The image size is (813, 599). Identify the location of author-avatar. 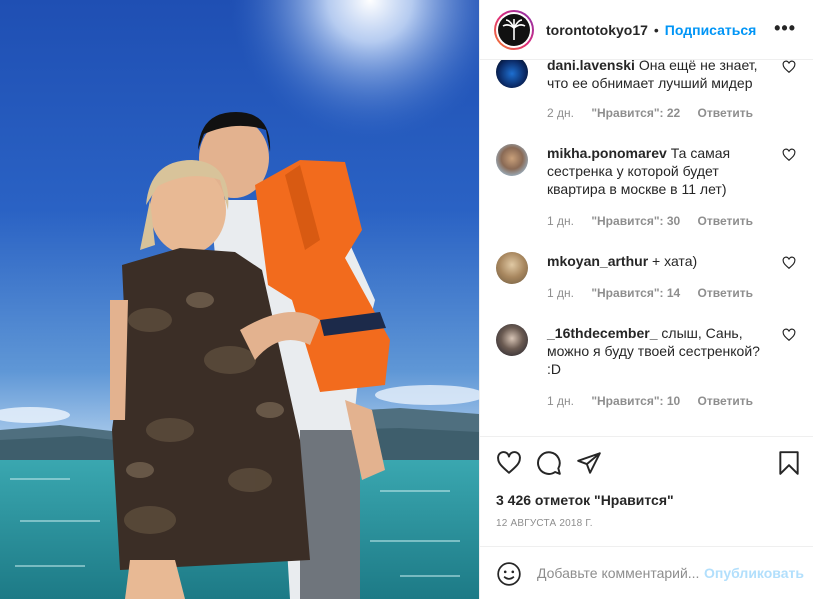
(514, 29).